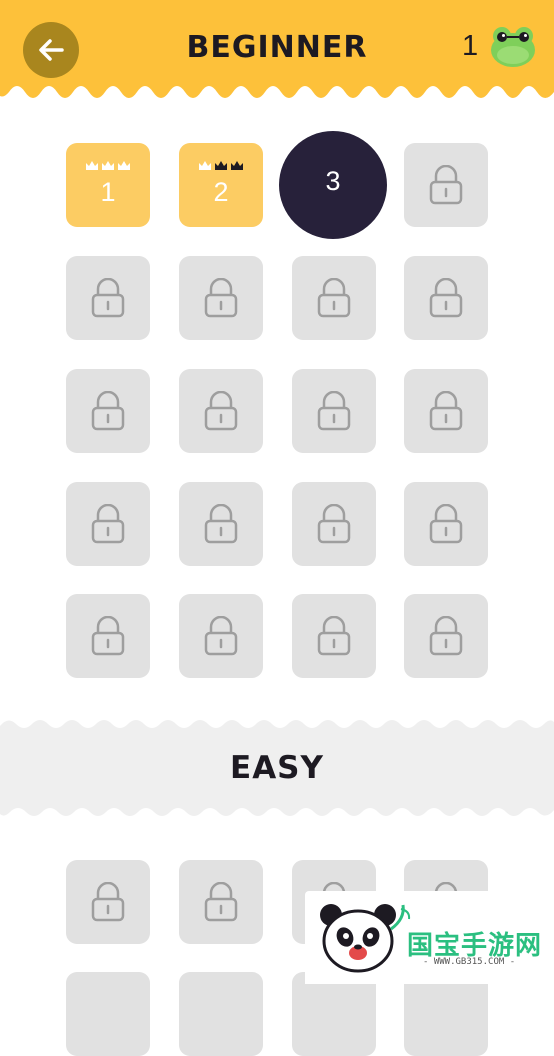  Describe the element at coordinates (221, 192) in the screenshot. I see `level-number: 2` at that location.